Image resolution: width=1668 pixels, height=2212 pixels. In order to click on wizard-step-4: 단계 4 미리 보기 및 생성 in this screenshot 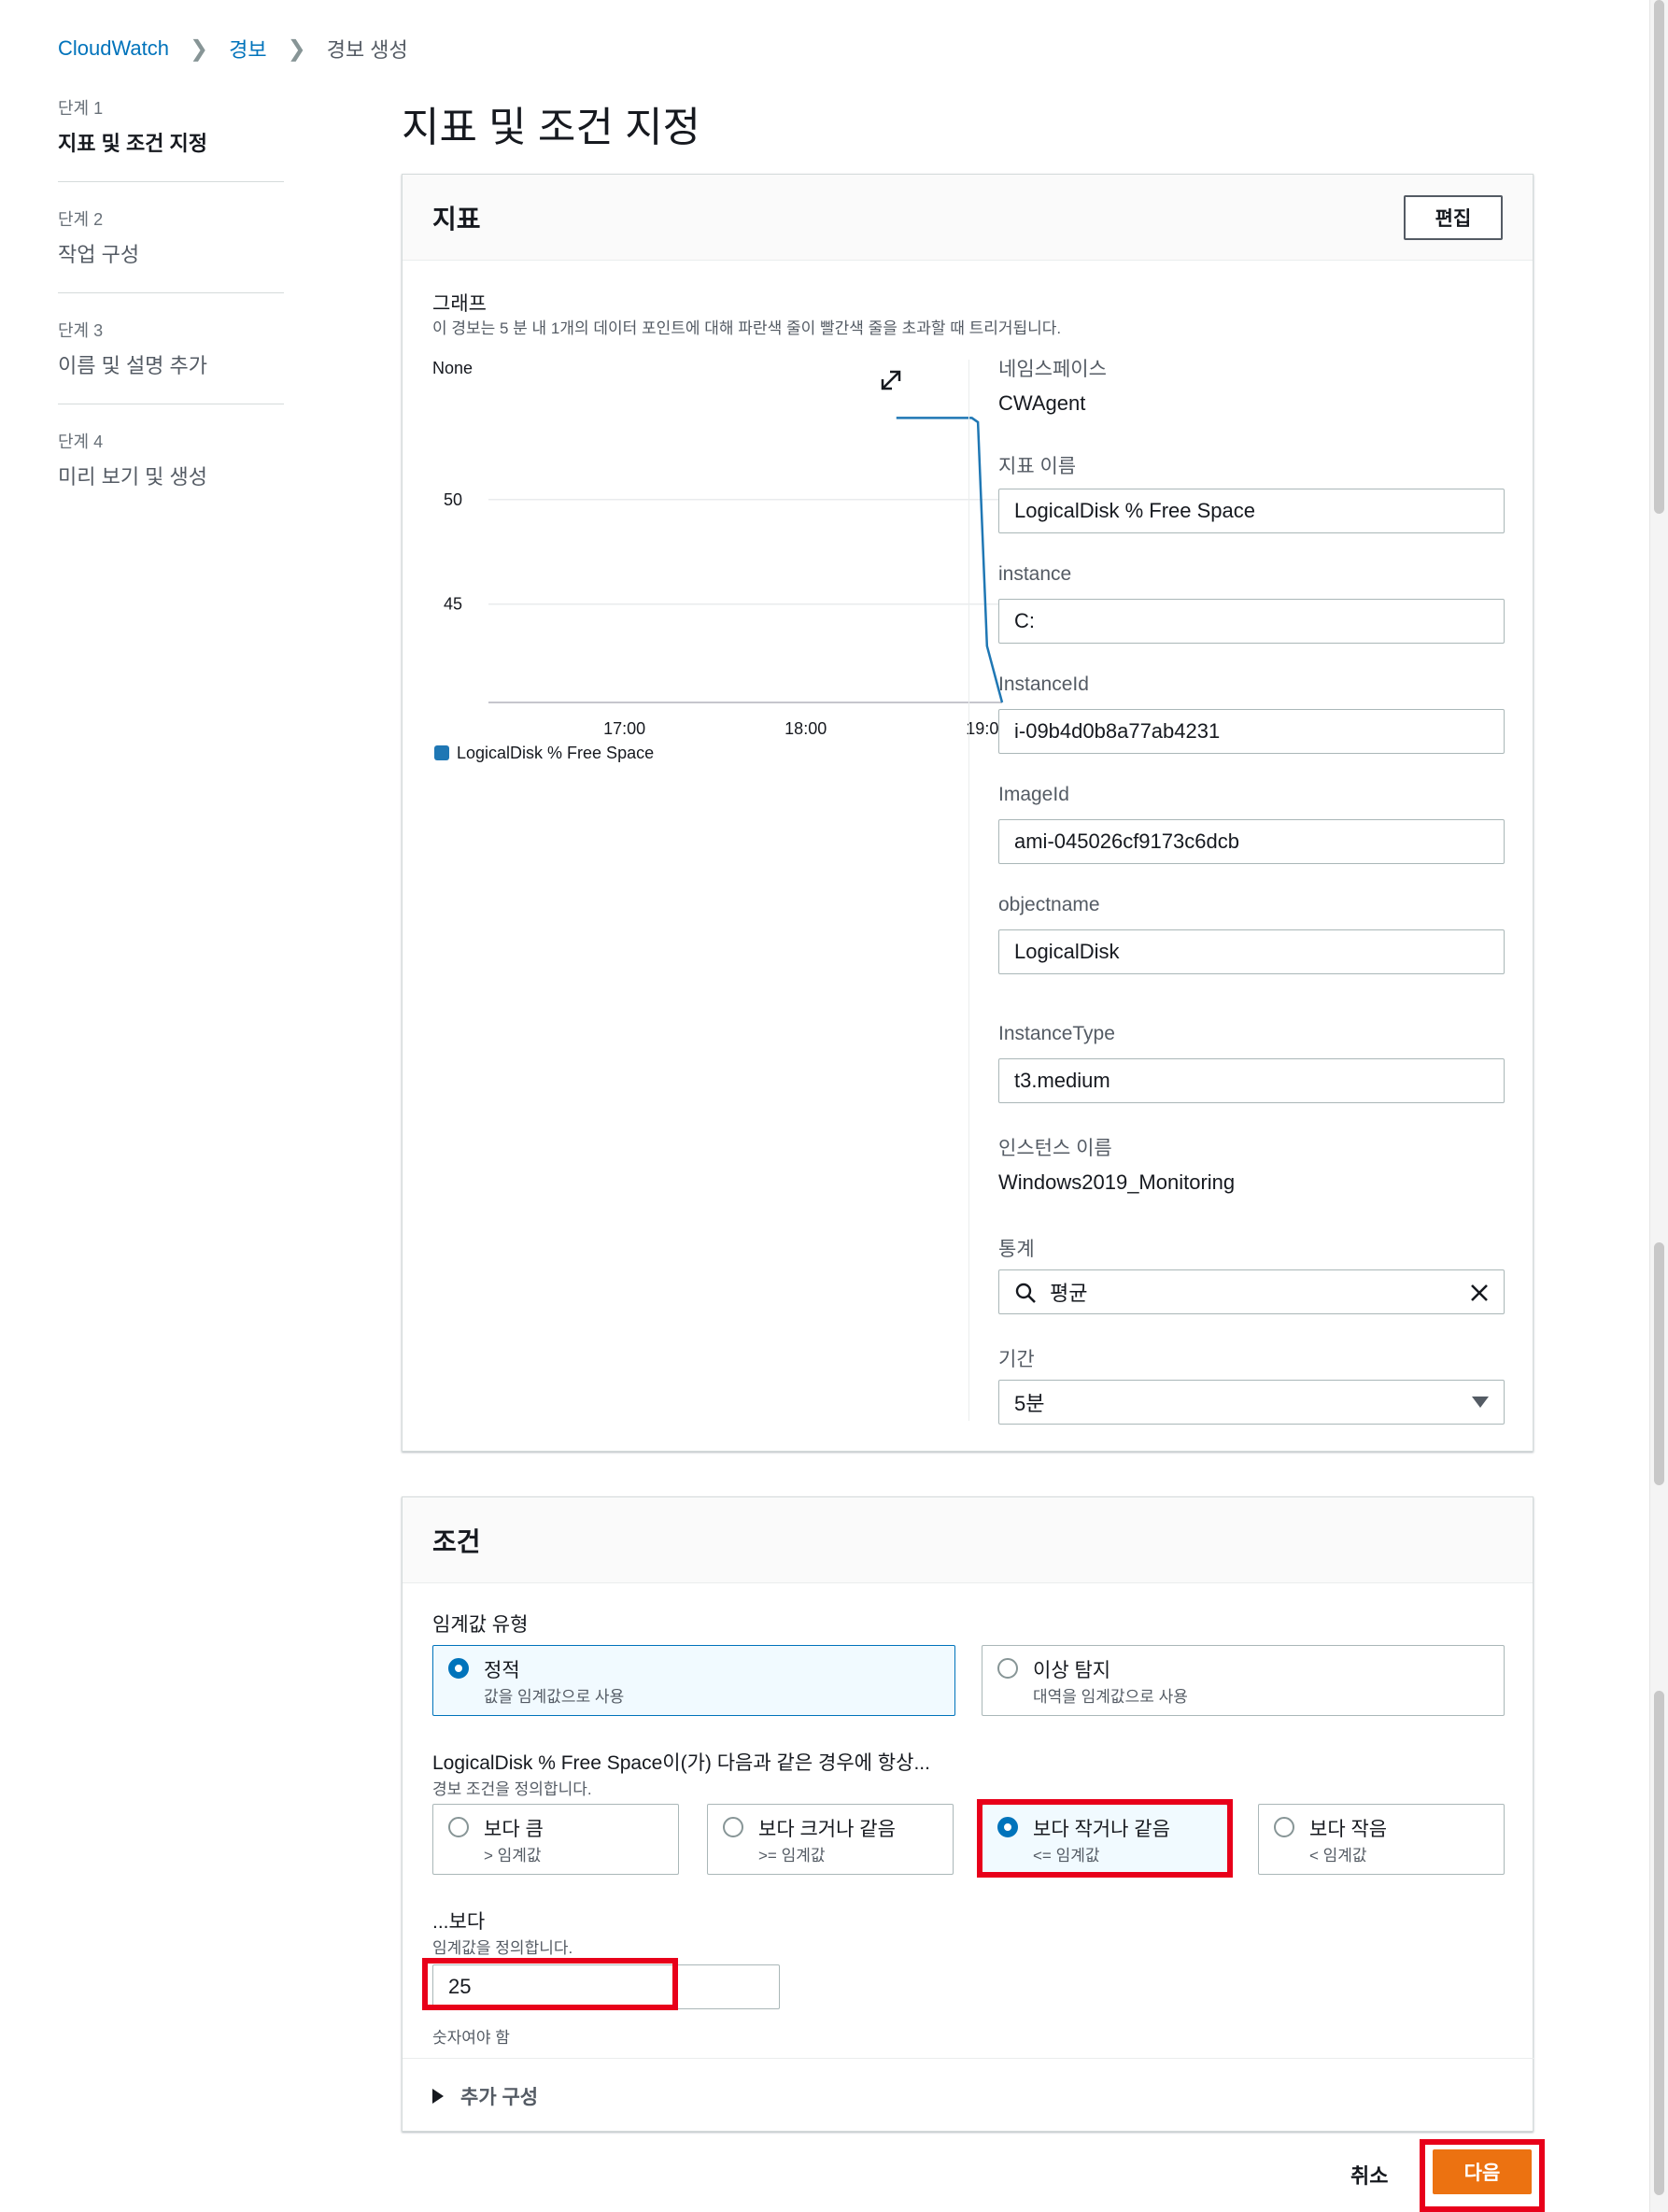, I will do `click(171, 472)`.